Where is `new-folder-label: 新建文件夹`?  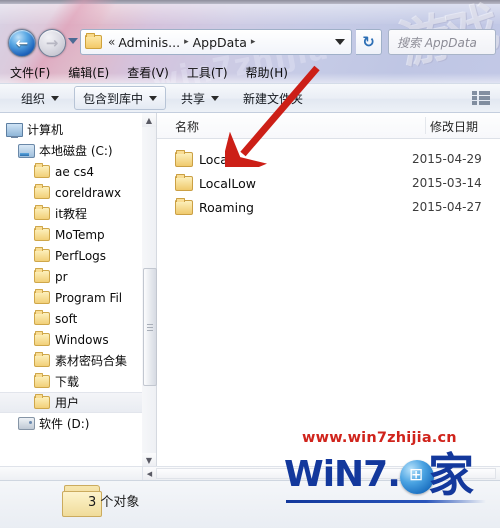
new-folder-label: 新建文件夹 is located at coordinates (273, 98).